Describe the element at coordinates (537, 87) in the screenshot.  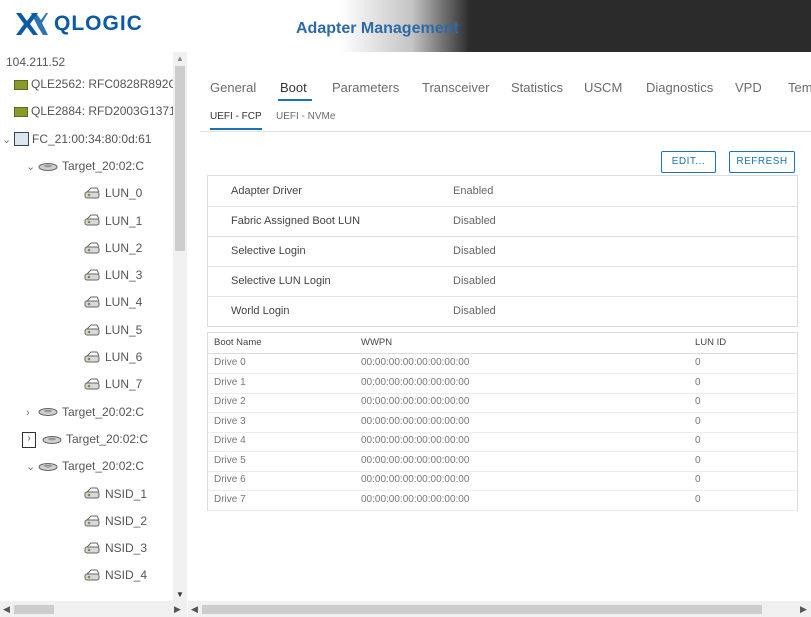
I see `tab-statistics: Statistics` at that location.